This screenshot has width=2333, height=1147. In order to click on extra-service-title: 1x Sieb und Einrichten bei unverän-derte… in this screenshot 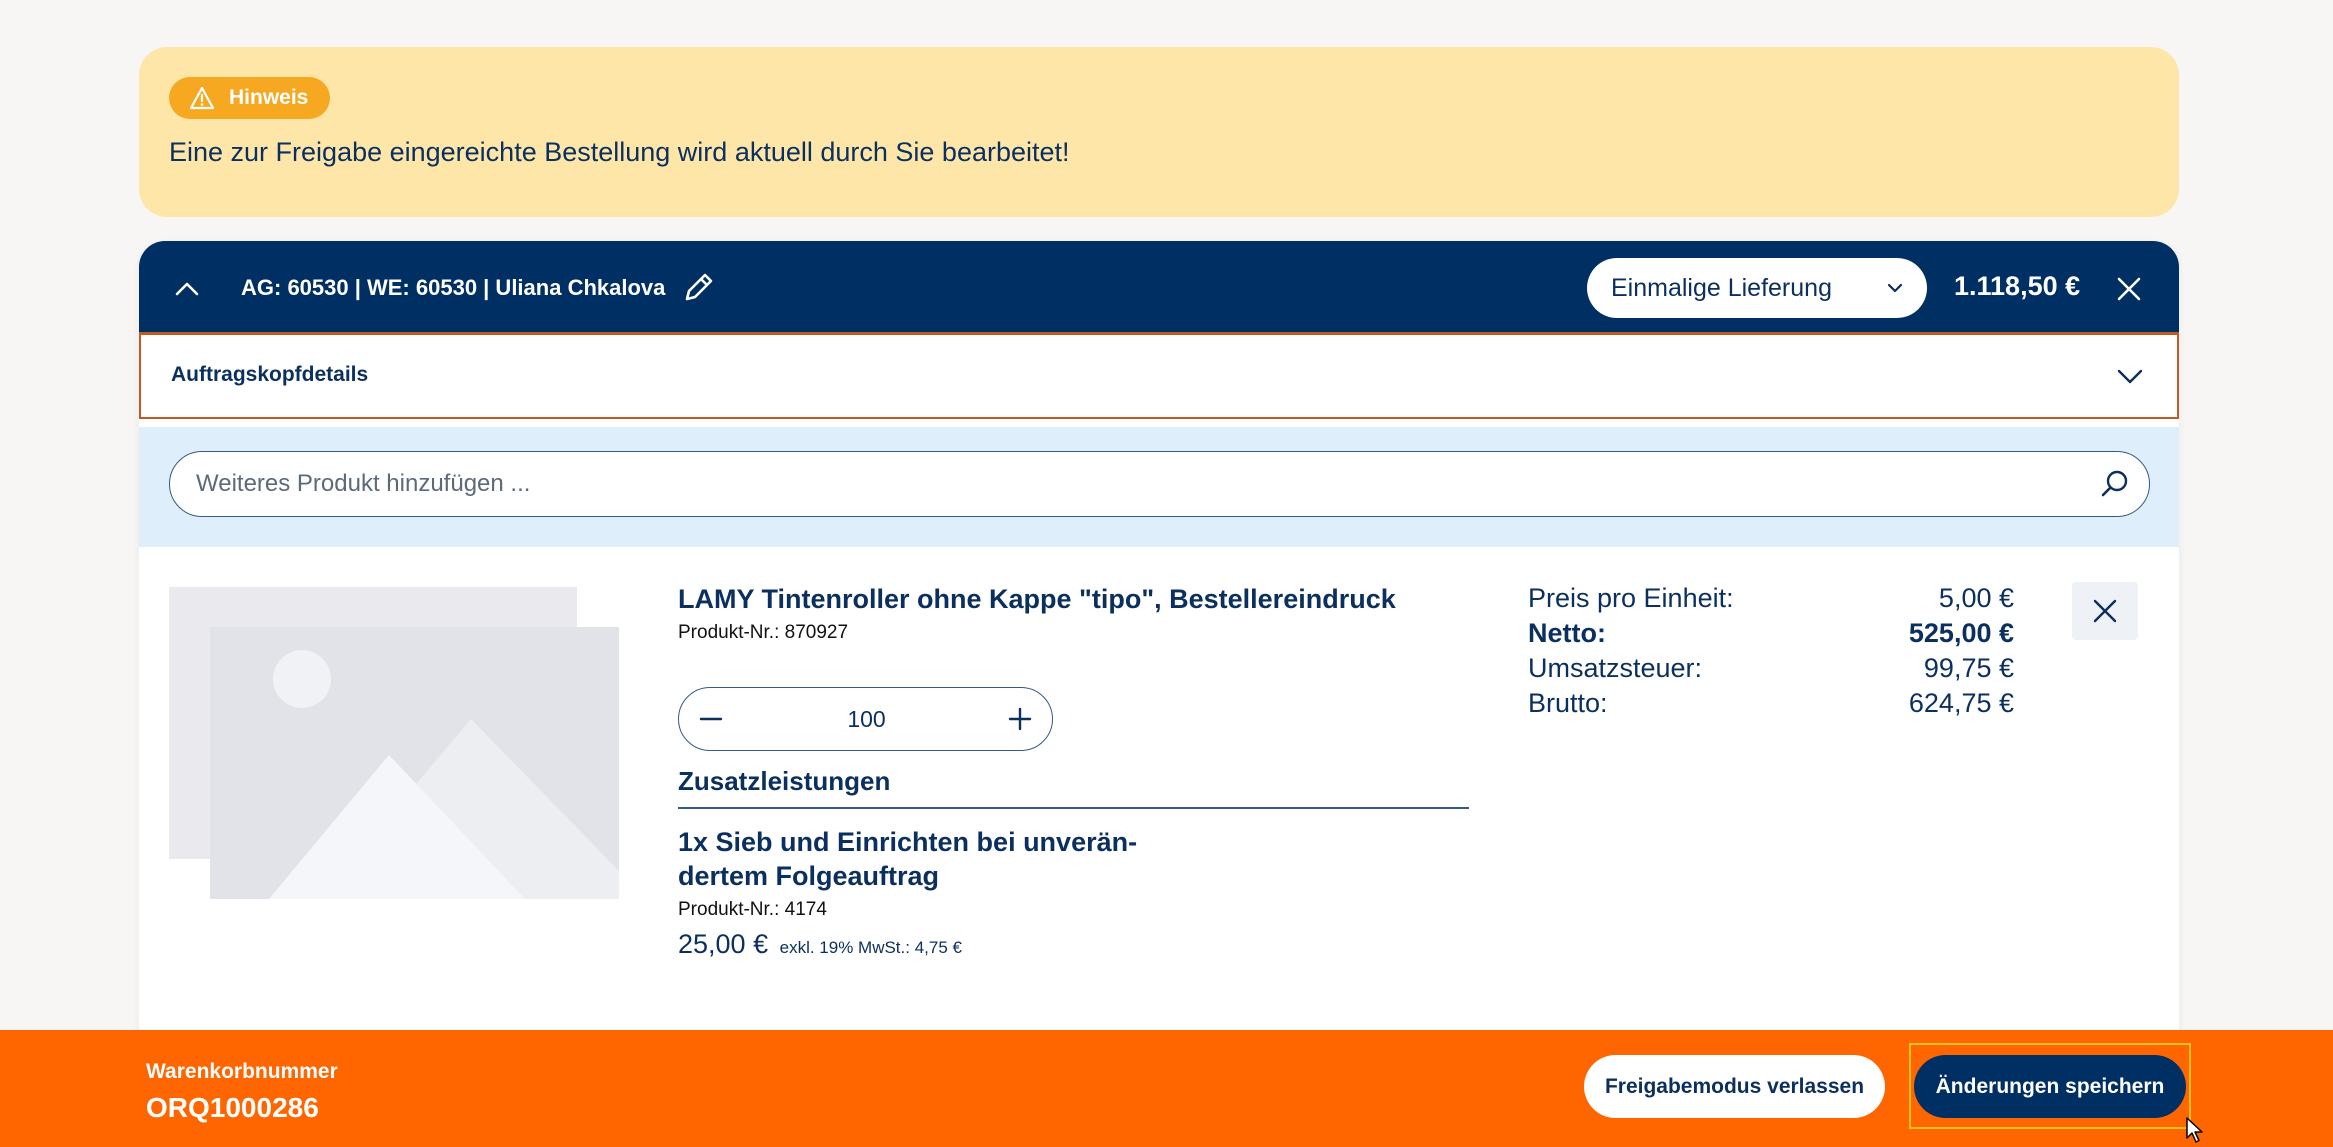, I will do `click(908, 859)`.